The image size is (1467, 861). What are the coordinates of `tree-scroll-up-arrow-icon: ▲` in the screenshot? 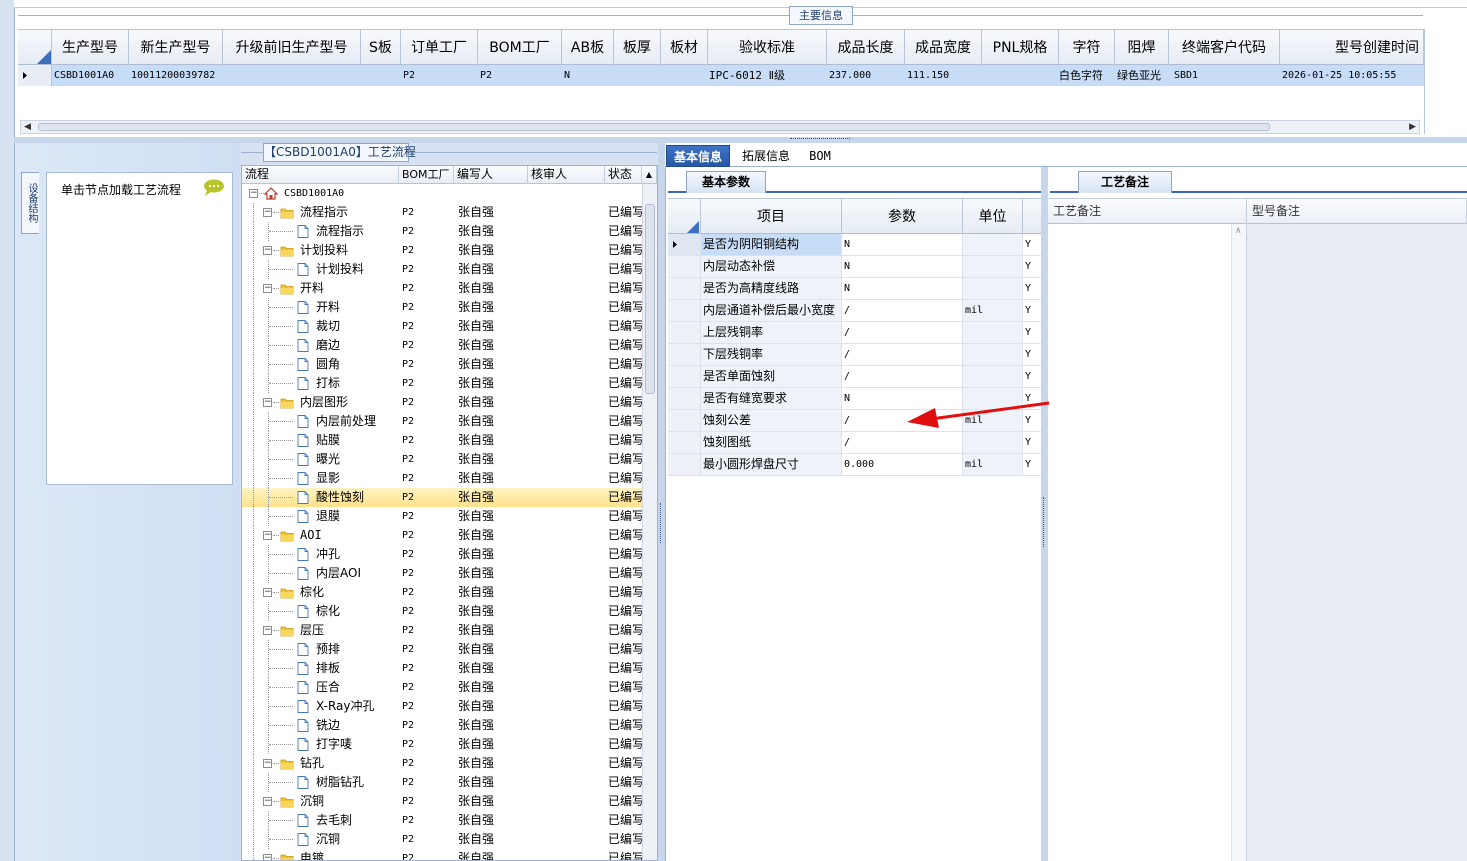 It's located at (649, 175).